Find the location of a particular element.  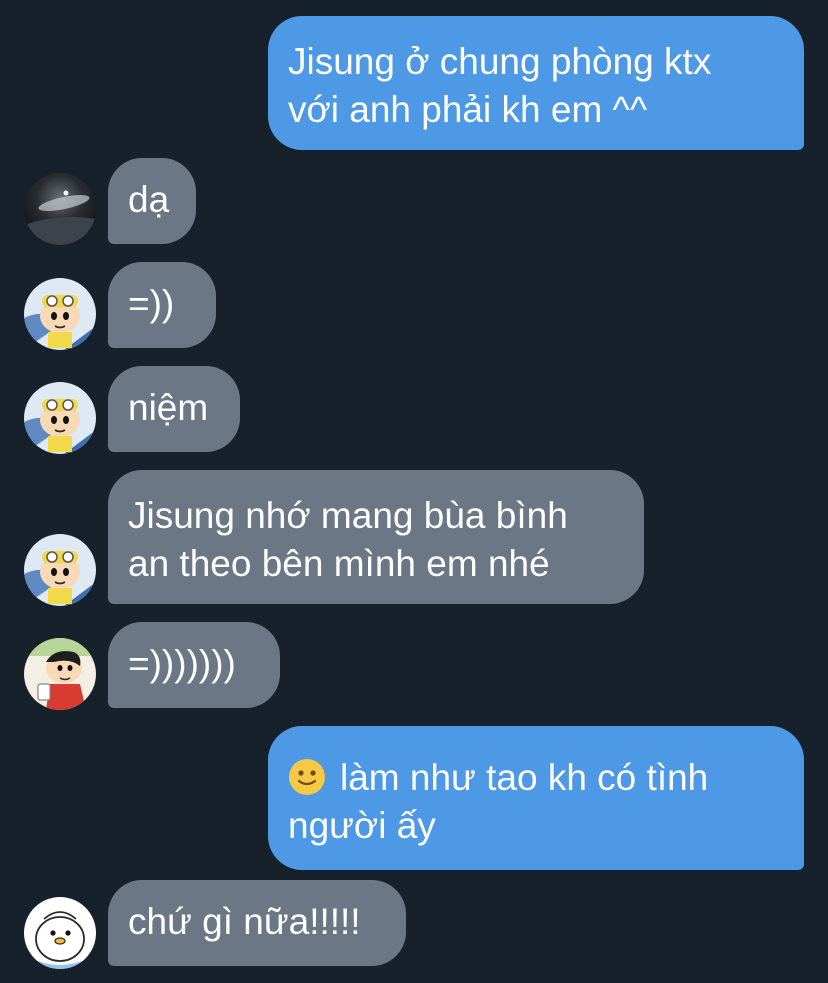

incoming-message: =))))))) is located at coordinates (194, 665).